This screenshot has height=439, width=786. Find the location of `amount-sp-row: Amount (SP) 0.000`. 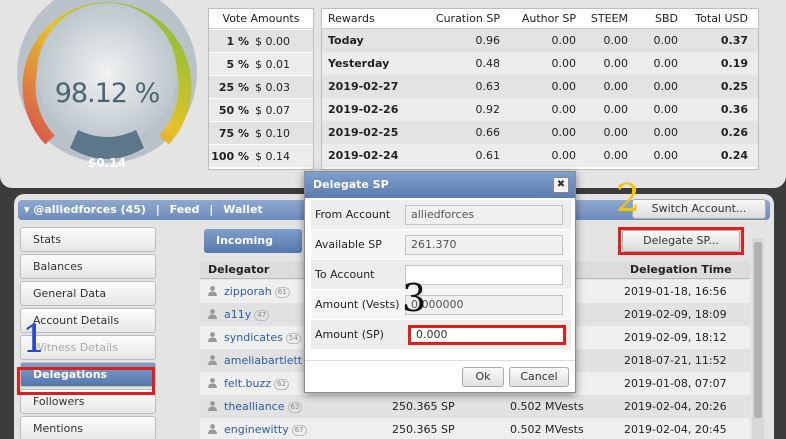

amount-sp-row: Amount (SP) 0.000 is located at coordinates (441, 335).